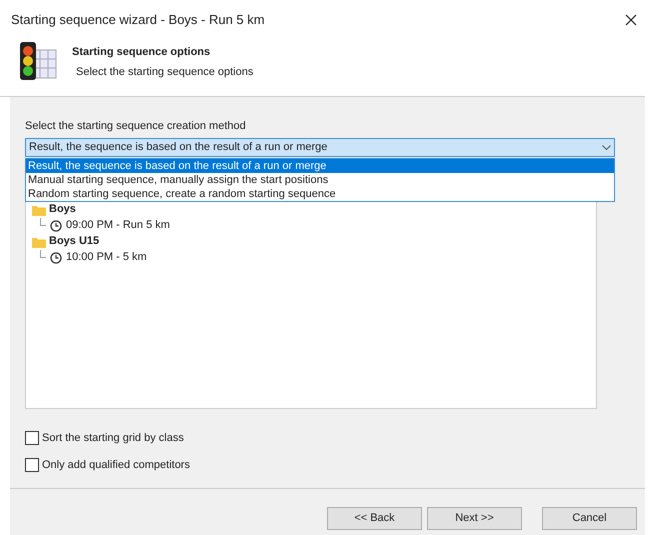 The height and width of the screenshot is (535, 655). Describe the element at coordinates (38, 61) in the screenshot. I see `traffic-light-icon` at that location.